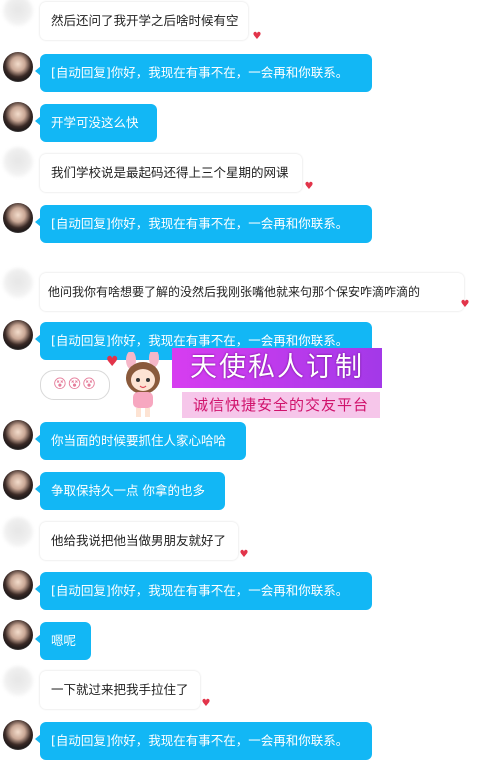 The image size is (485, 767). I want to click on message-row: 争取保持久一点 你拿的也多, so click(242, 490).